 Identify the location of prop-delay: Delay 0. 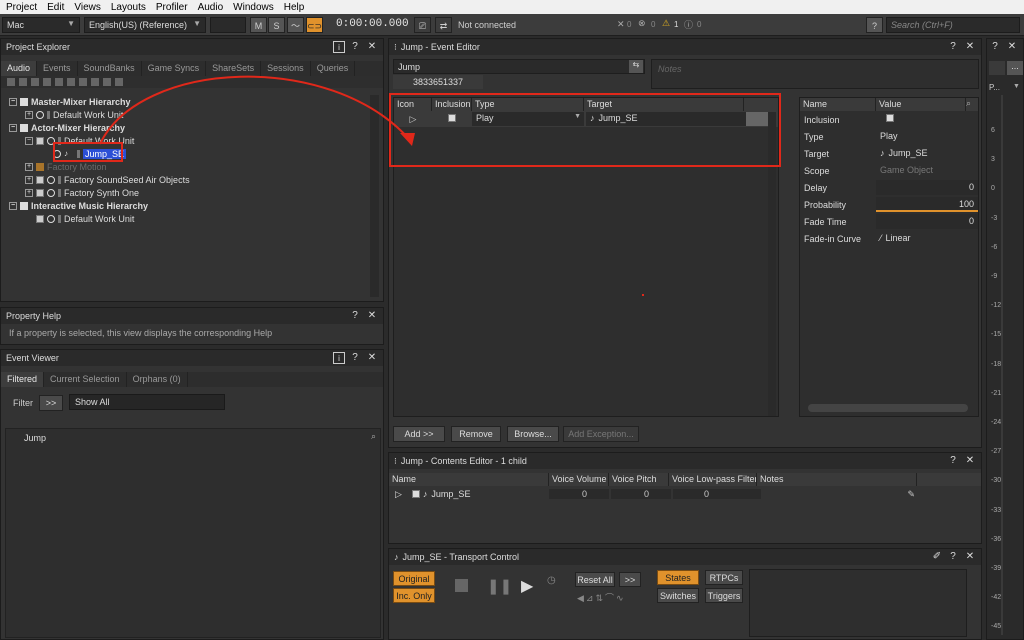
(889, 187).